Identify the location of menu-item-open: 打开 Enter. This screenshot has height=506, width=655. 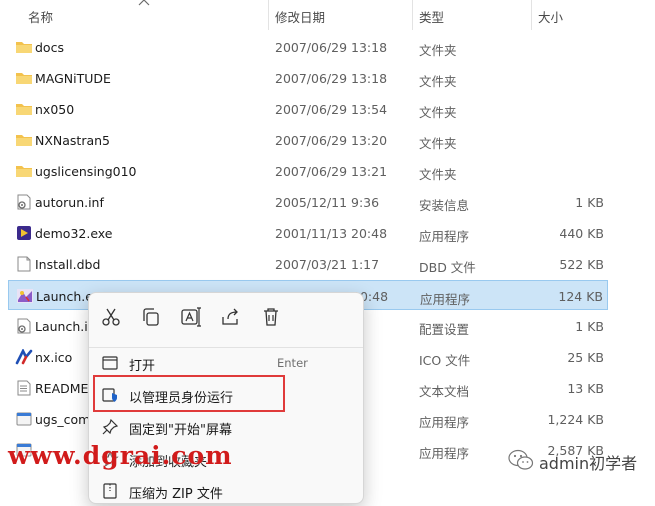
(226, 363).